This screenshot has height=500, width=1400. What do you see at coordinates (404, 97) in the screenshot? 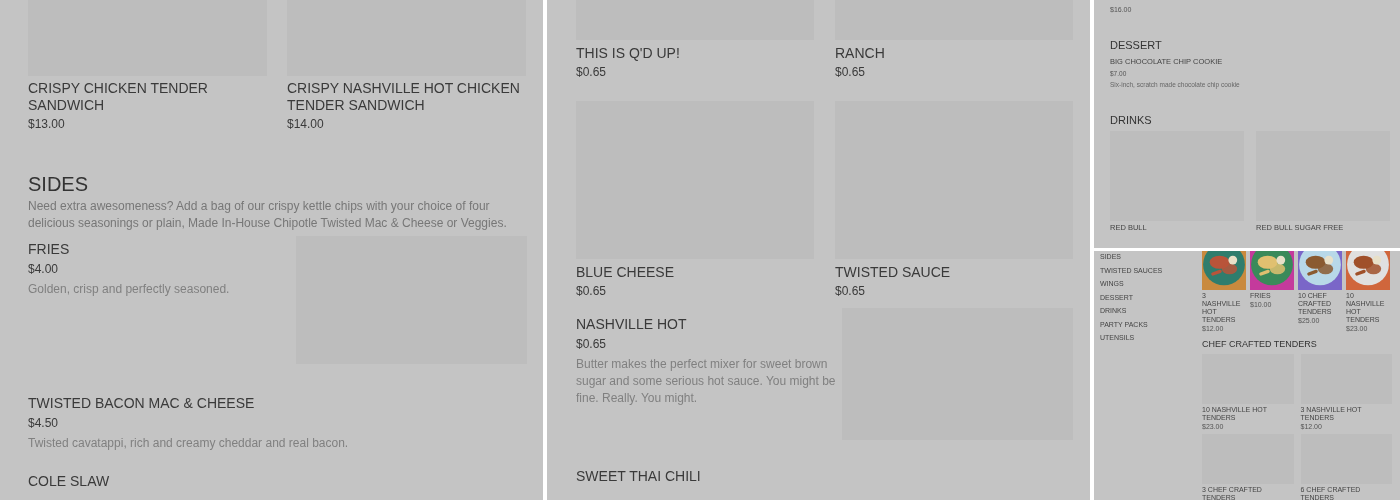
I see `item-name: CRISPY NASHVILLE HOT CHICKEN TENDER SANDWICH` at bounding box center [404, 97].